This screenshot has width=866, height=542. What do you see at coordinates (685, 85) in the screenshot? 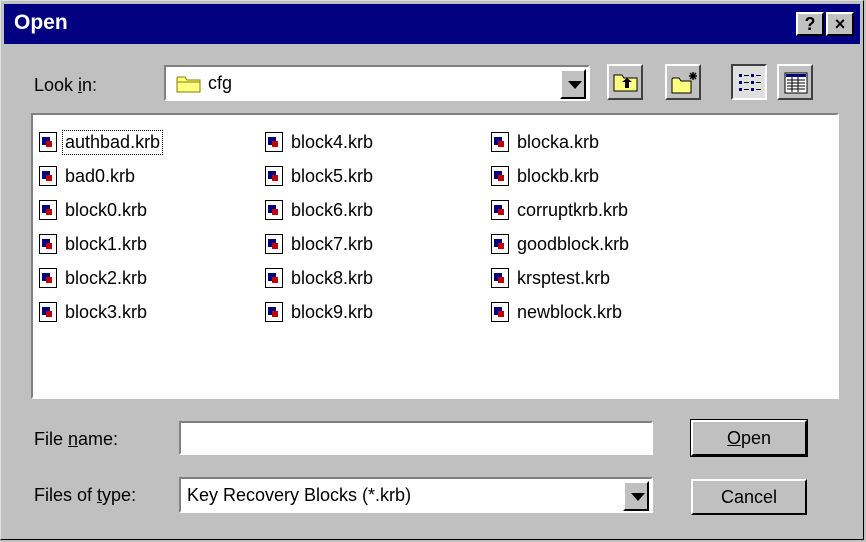
I see `new-folder-icon` at bounding box center [685, 85].